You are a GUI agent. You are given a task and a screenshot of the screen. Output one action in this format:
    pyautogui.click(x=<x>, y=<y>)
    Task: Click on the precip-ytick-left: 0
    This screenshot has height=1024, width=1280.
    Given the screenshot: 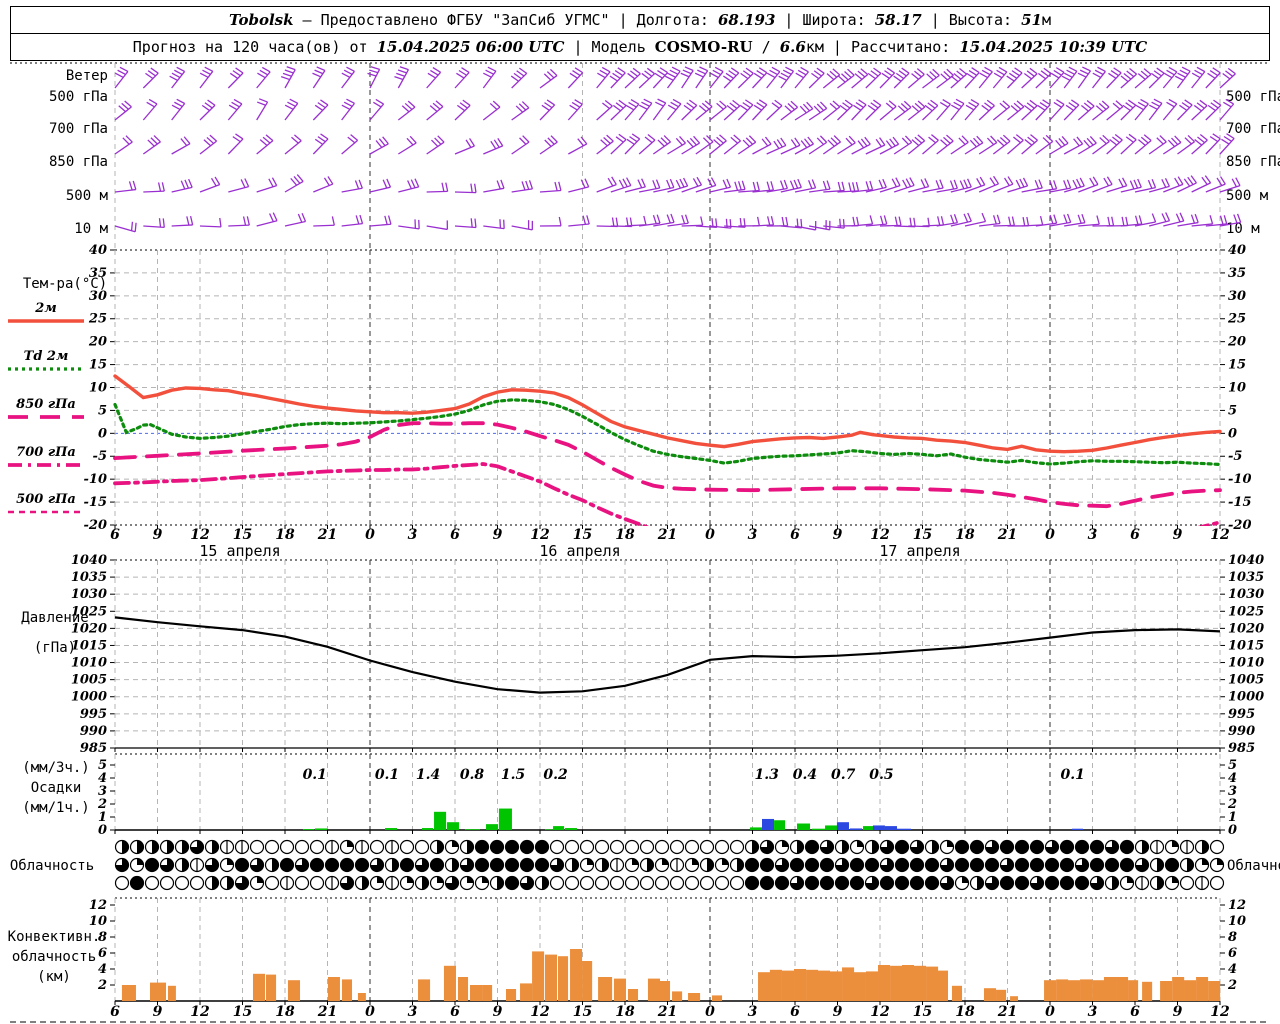 What is the action you would take?
    pyautogui.click(x=102, y=830)
    